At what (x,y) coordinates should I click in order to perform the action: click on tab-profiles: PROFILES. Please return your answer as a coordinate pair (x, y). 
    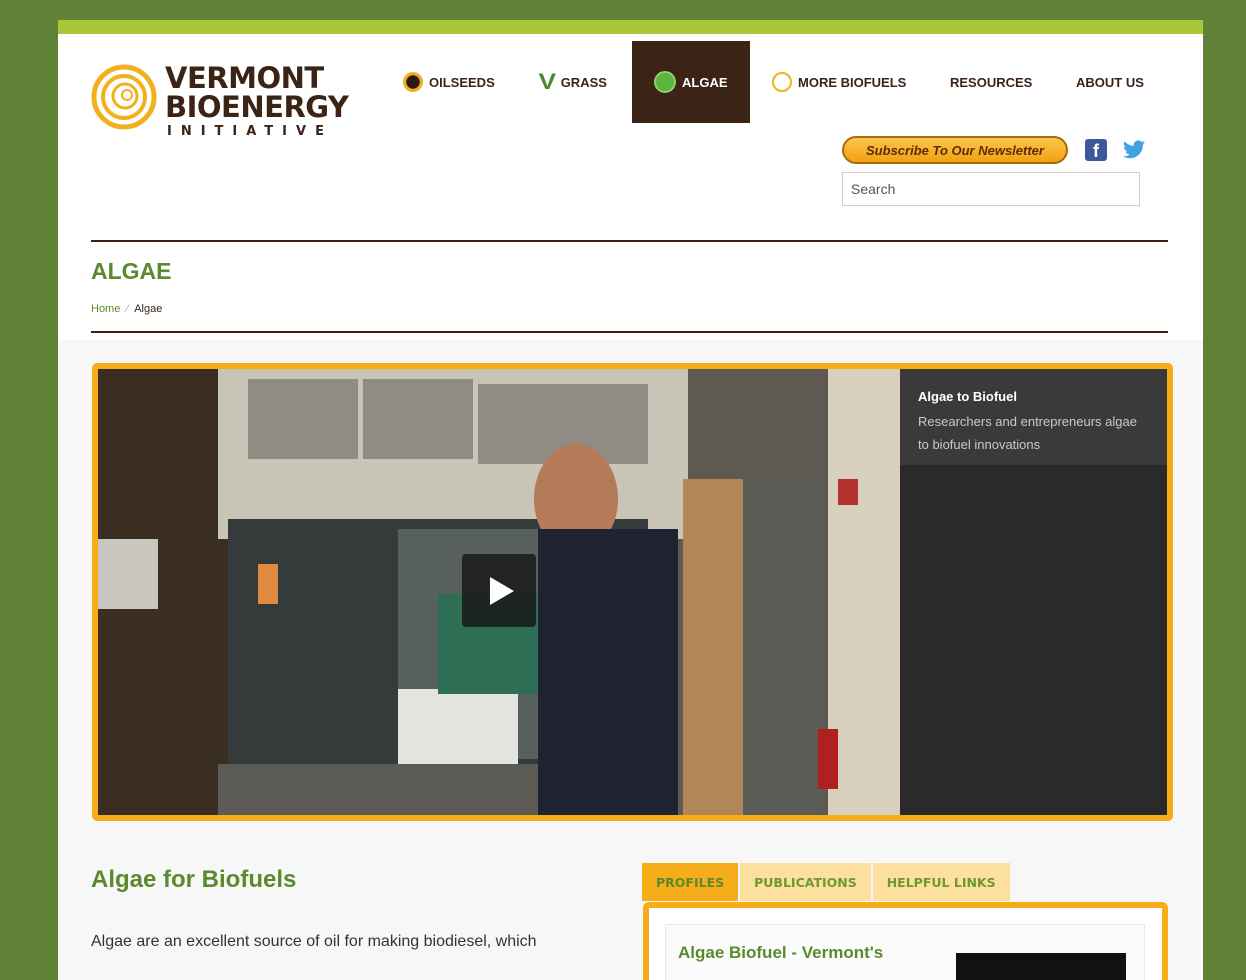
    Looking at the image, I should click on (690, 882).